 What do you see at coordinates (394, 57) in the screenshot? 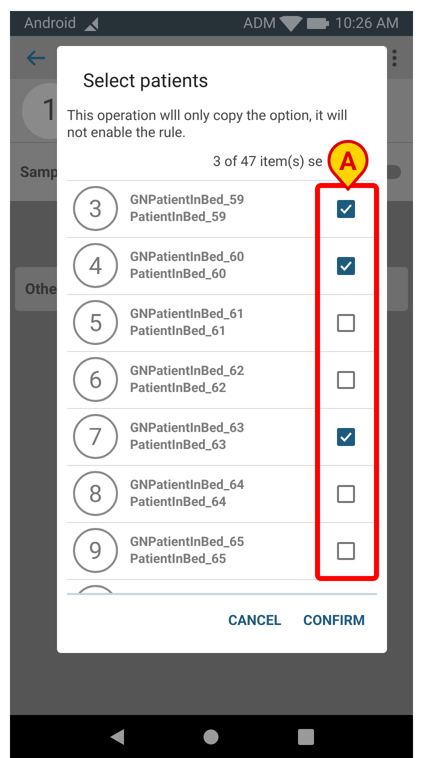
I see `more-options-icon` at bounding box center [394, 57].